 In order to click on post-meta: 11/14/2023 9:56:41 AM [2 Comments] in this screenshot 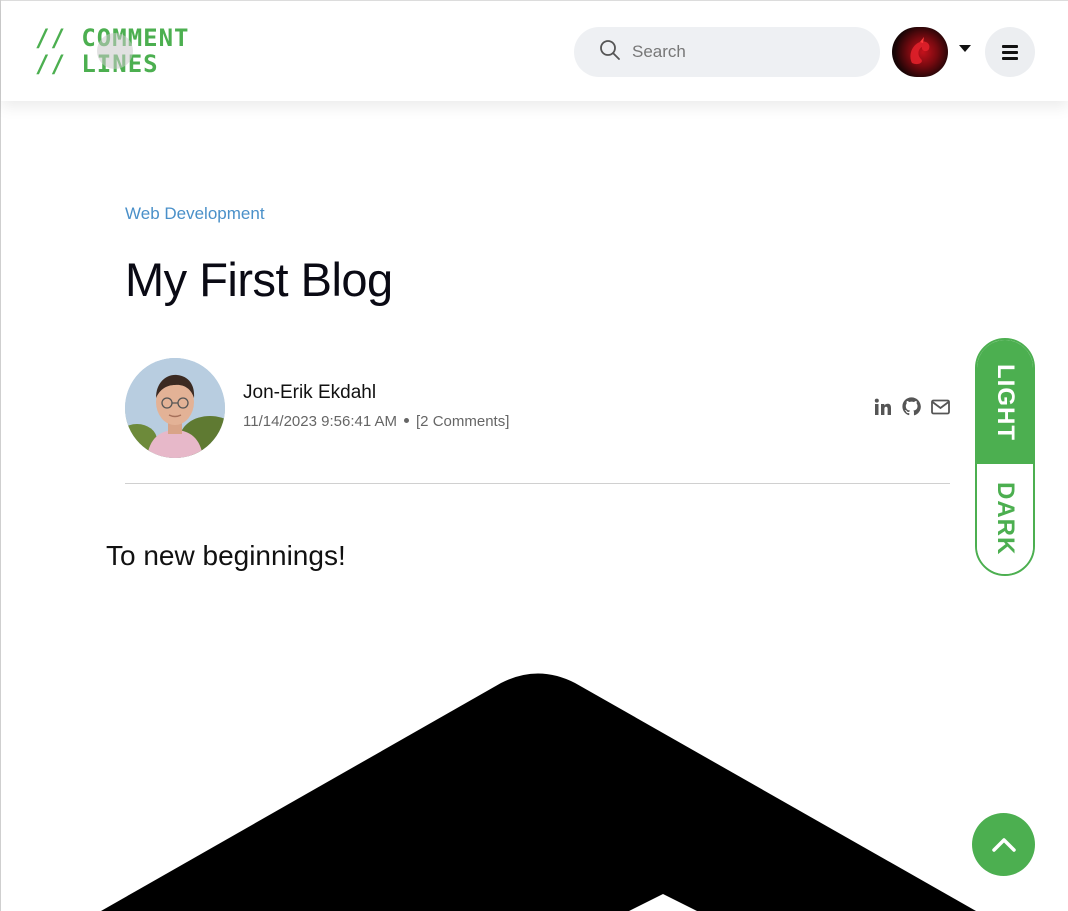, I will do `click(376, 421)`.